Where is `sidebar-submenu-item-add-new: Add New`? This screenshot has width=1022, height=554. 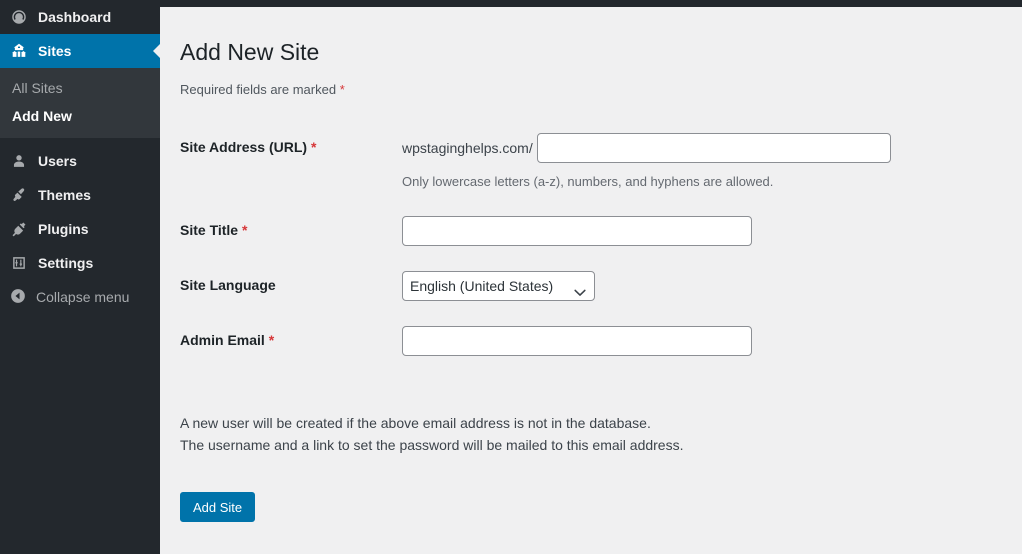
sidebar-submenu-item-add-new: Add New is located at coordinates (80, 116).